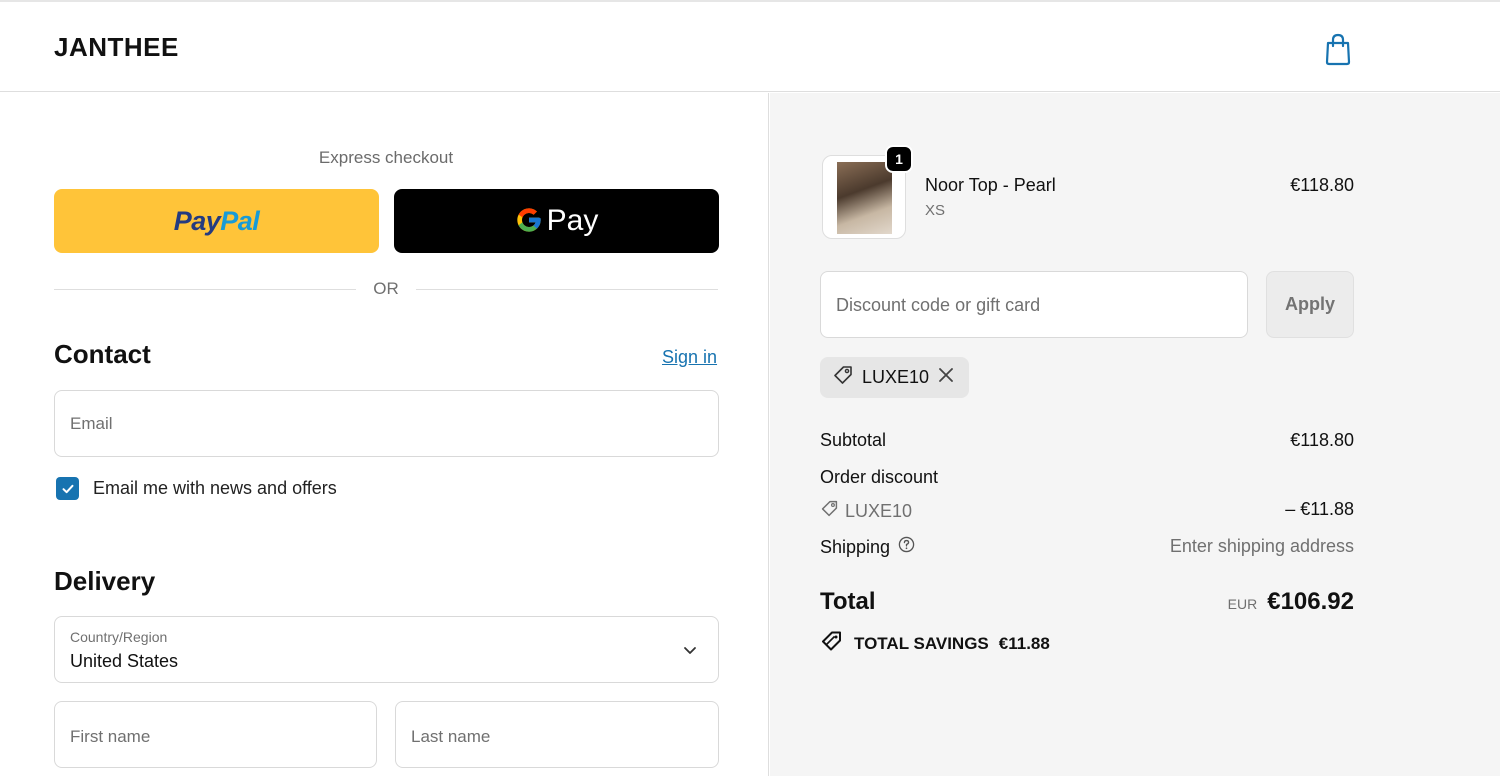  I want to click on quantity-badge: 1, so click(899, 159).